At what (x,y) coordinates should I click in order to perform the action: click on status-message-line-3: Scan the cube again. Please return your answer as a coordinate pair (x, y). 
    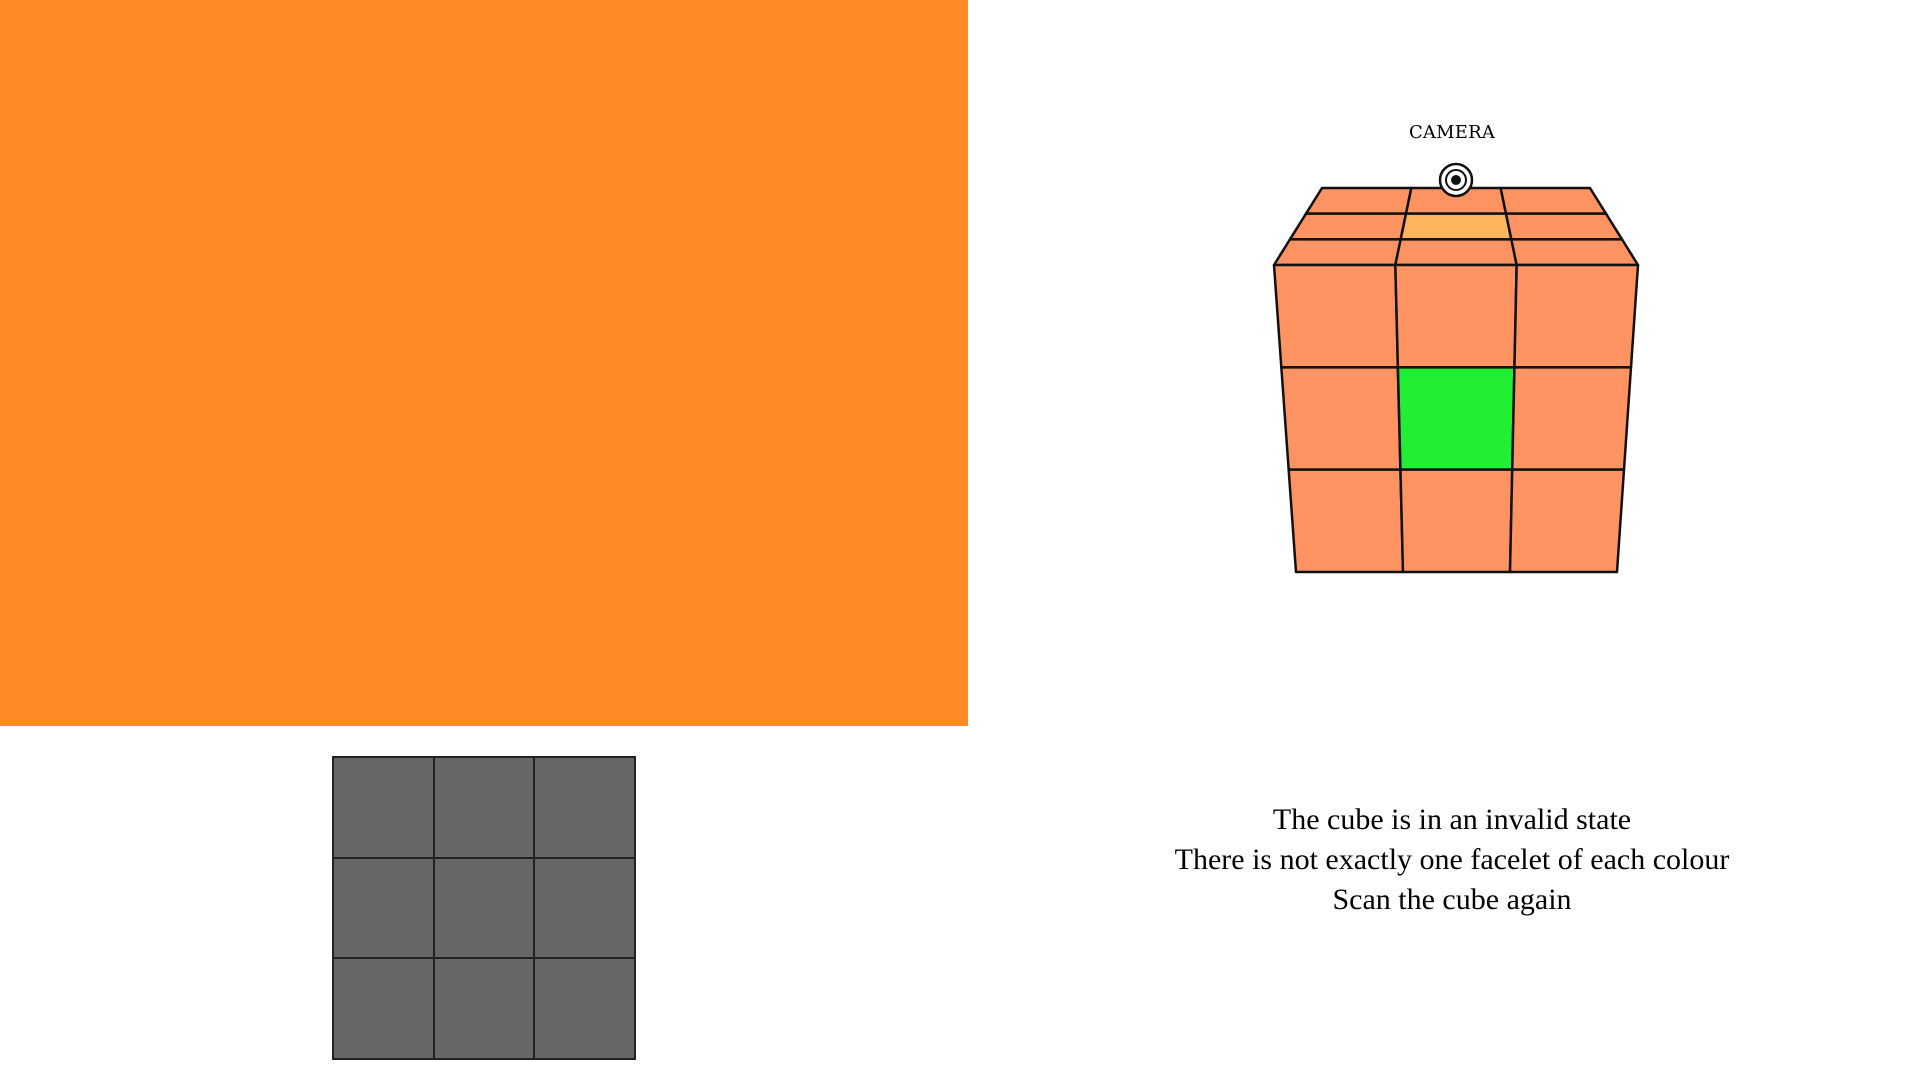
    Looking at the image, I should click on (1452, 899).